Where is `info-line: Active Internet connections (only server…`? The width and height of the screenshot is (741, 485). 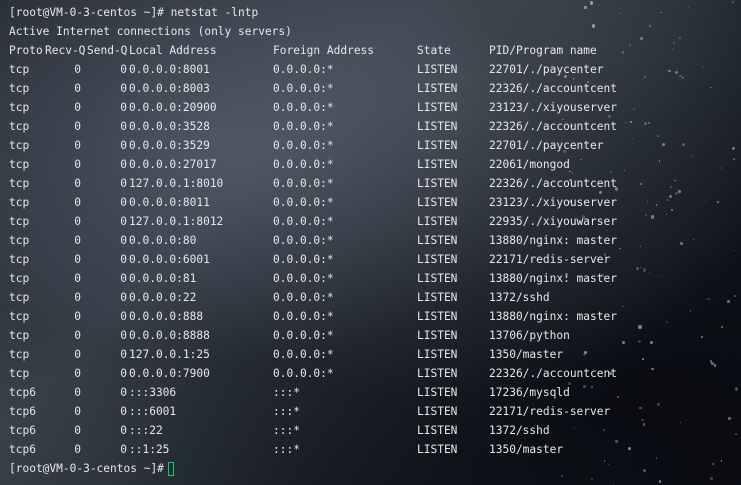
info-line: Active Internet connections (only server… is located at coordinates (150, 31).